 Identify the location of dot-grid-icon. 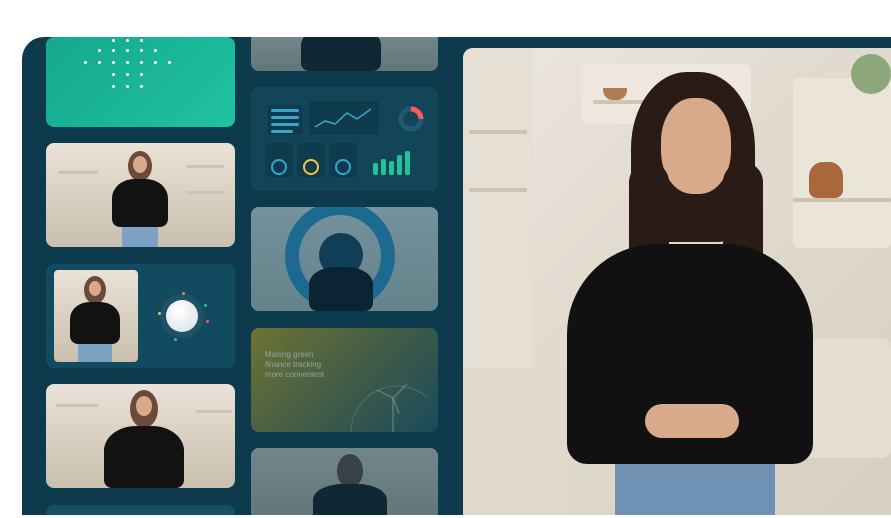
(136, 69).